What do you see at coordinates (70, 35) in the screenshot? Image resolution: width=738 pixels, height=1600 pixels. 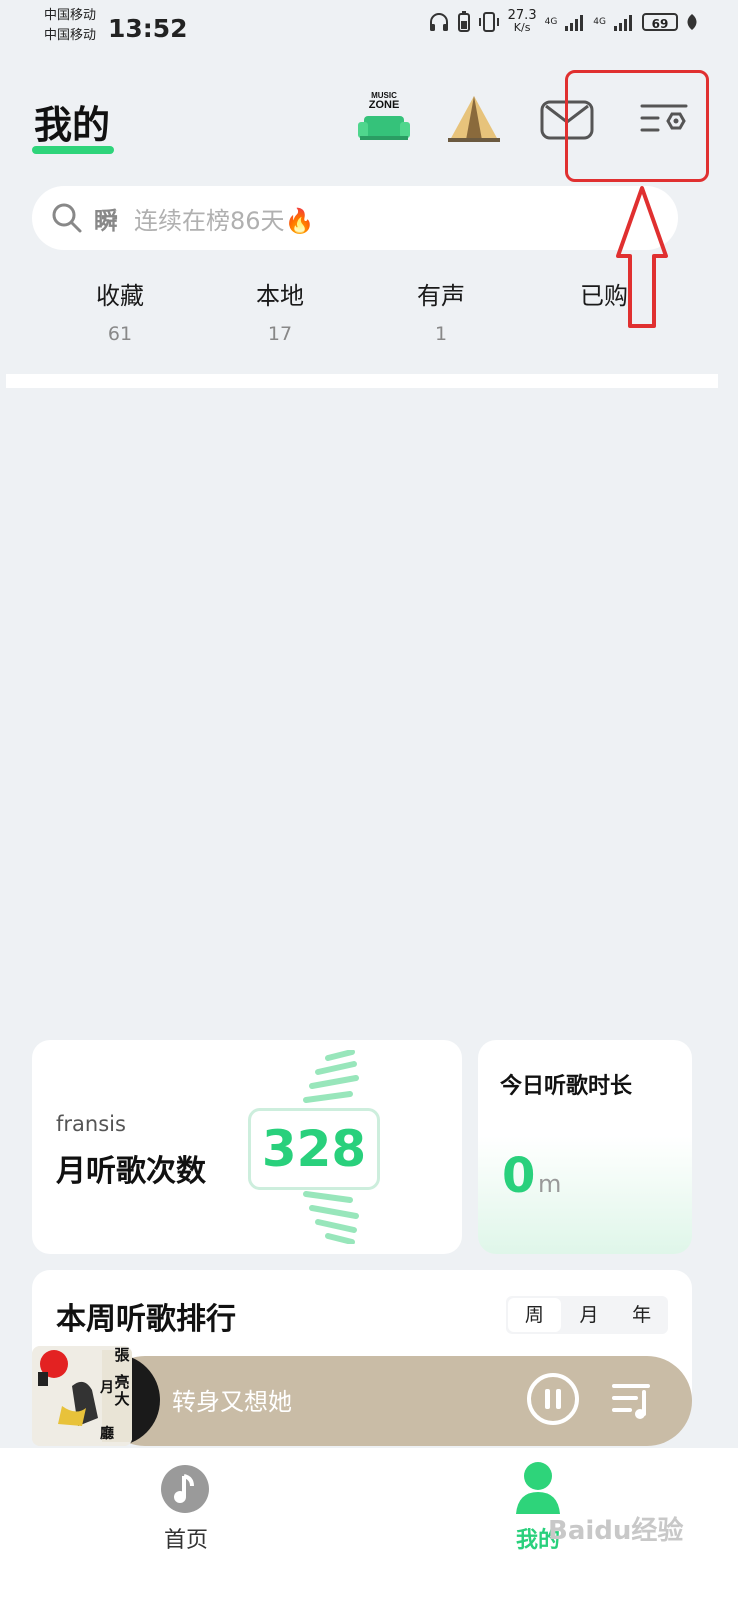 I see `carrier-2: 中国移动` at bounding box center [70, 35].